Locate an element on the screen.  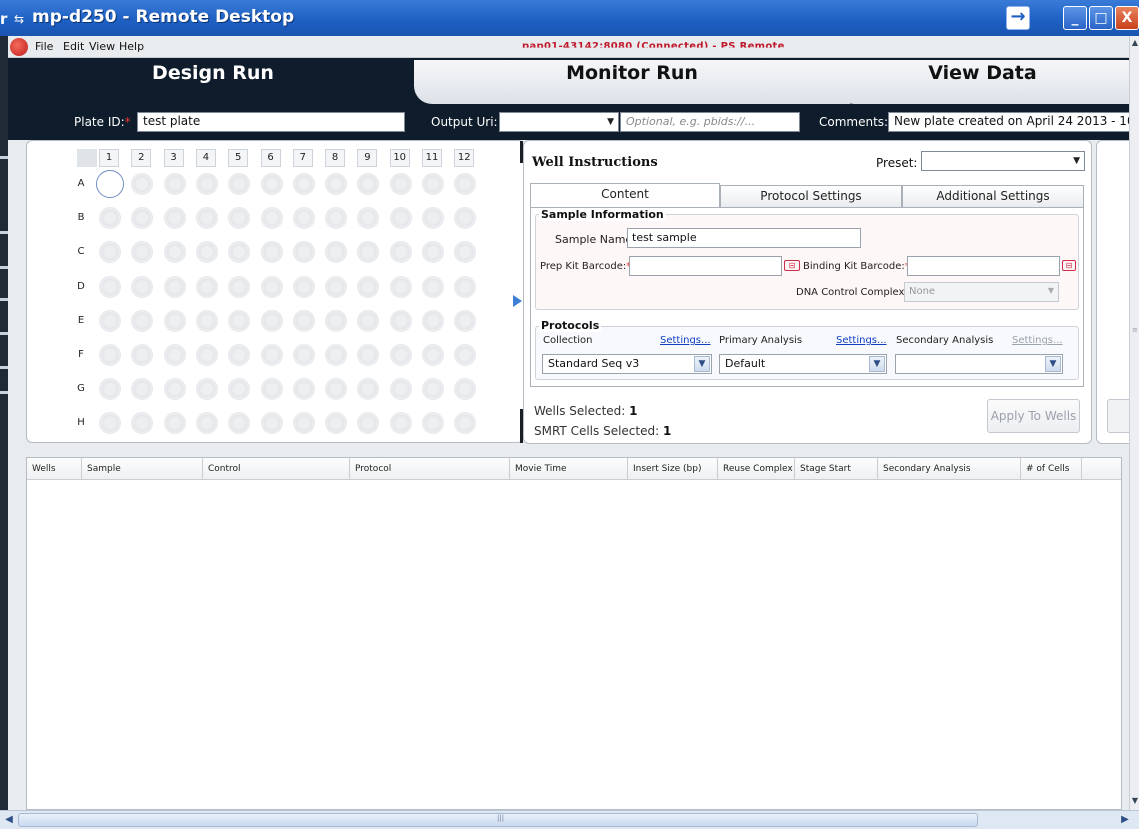
column-header: 5 is located at coordinates (238, 158).